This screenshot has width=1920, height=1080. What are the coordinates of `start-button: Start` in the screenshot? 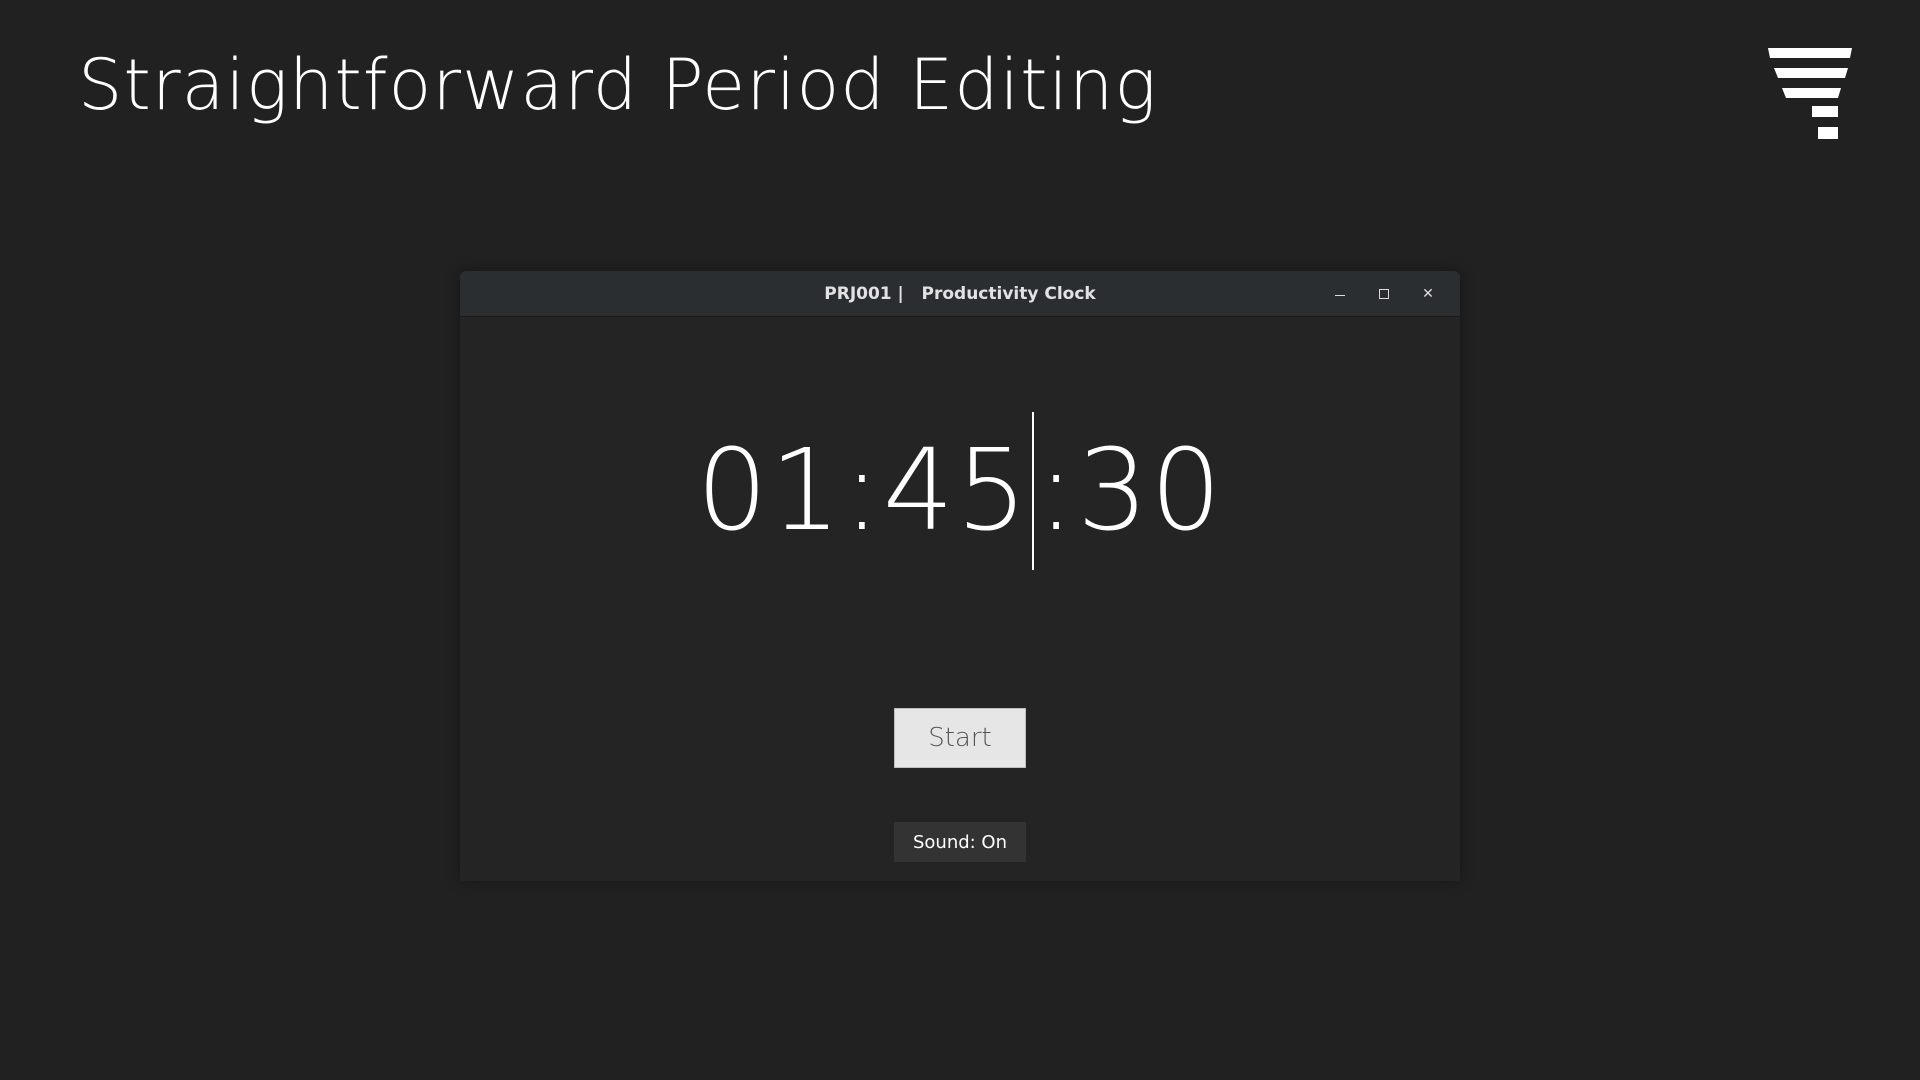 It's located at (960, 738).